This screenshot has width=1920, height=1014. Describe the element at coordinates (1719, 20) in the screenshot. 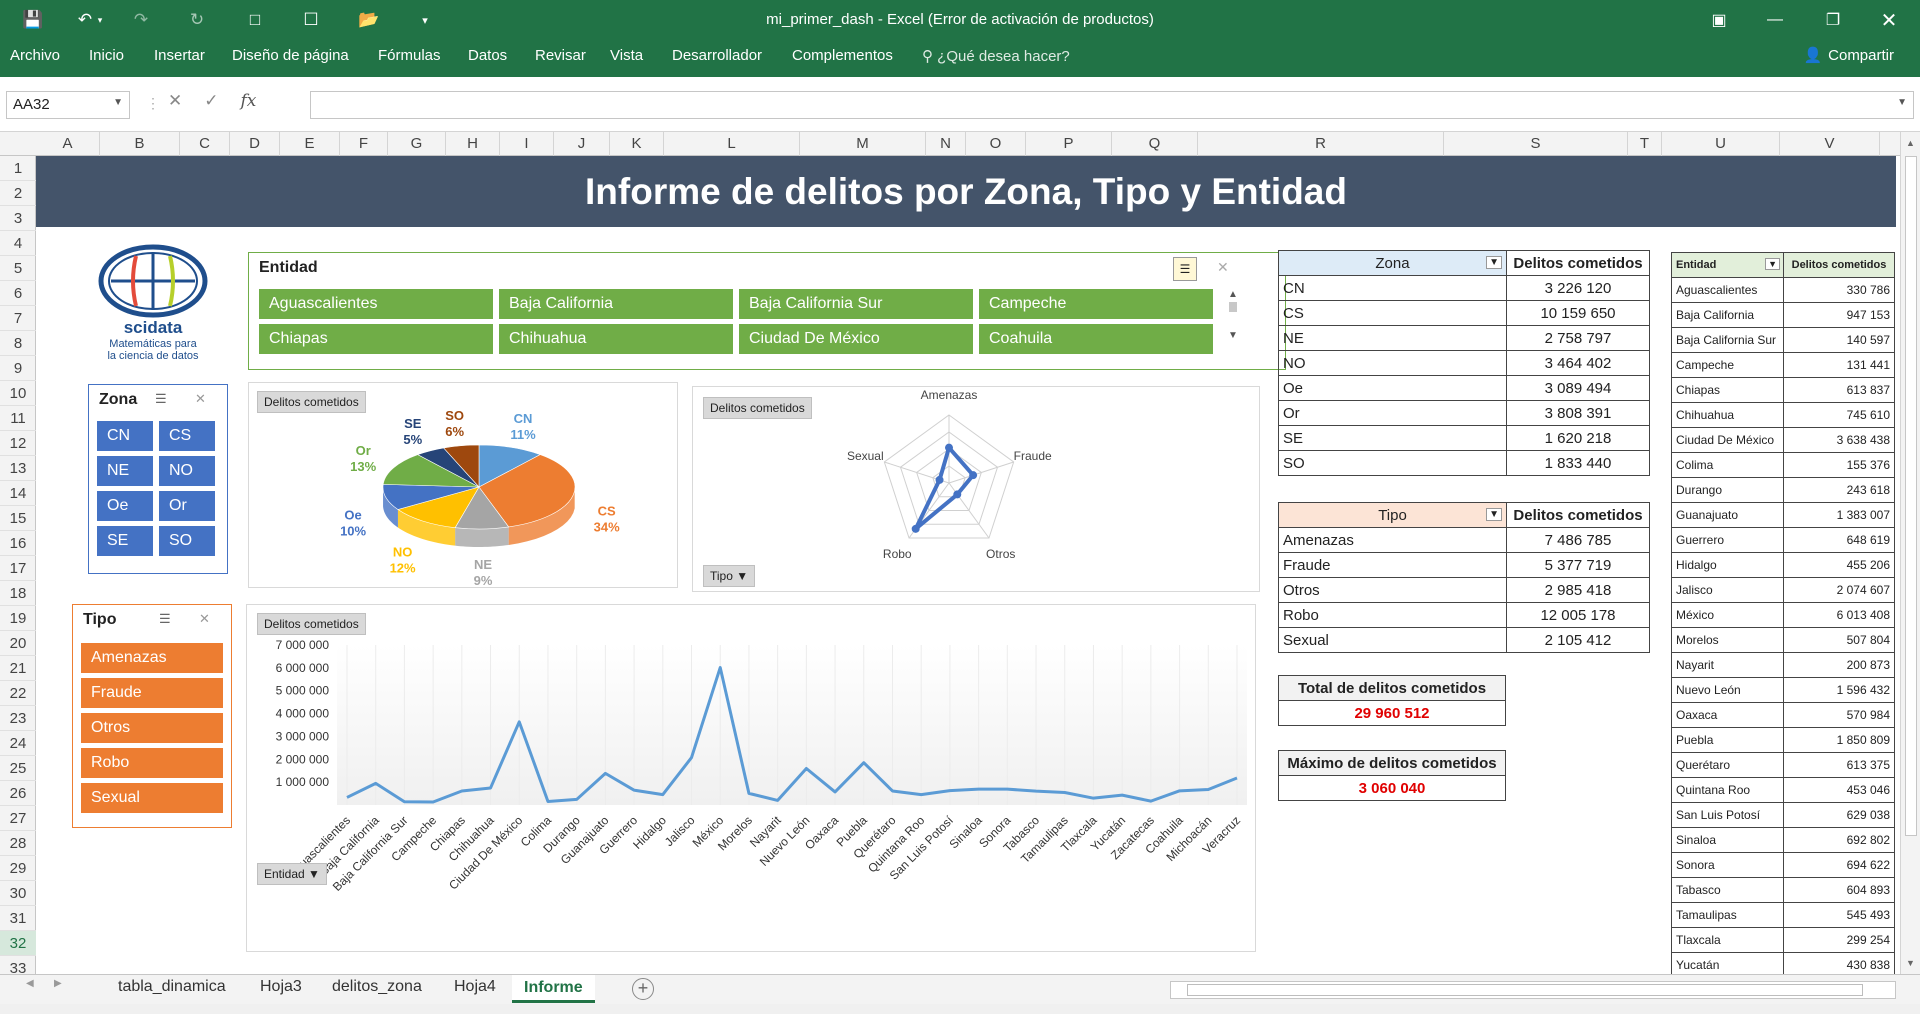

I see `ribbon-display-icon: ▣` at that location.